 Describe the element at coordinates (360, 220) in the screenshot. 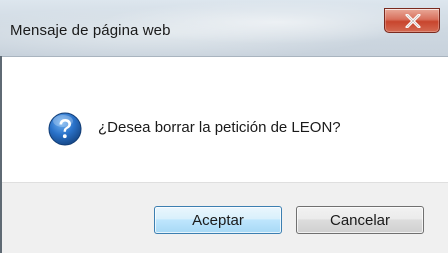

I see `cancel-button: Cancelar` at that location.